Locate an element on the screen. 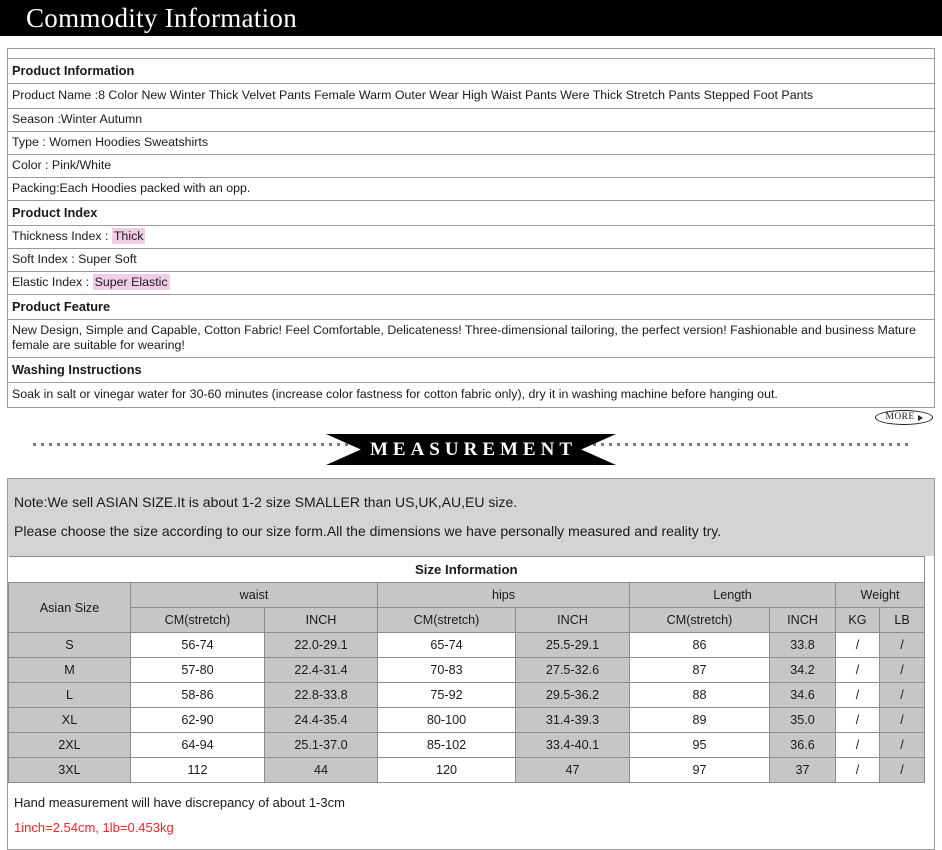 The width and height of the screenshot is (942, 850). cell-size: S is located at coordinates (69, 645).